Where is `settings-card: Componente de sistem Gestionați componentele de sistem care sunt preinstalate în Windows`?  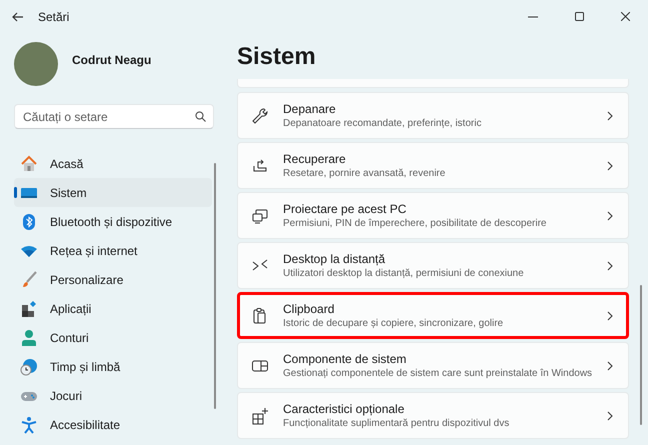 settings-card: Componente de sistem Gestionați componentele de sistem care sunt preinstalate în Windows is located at coordinates (433, 365).